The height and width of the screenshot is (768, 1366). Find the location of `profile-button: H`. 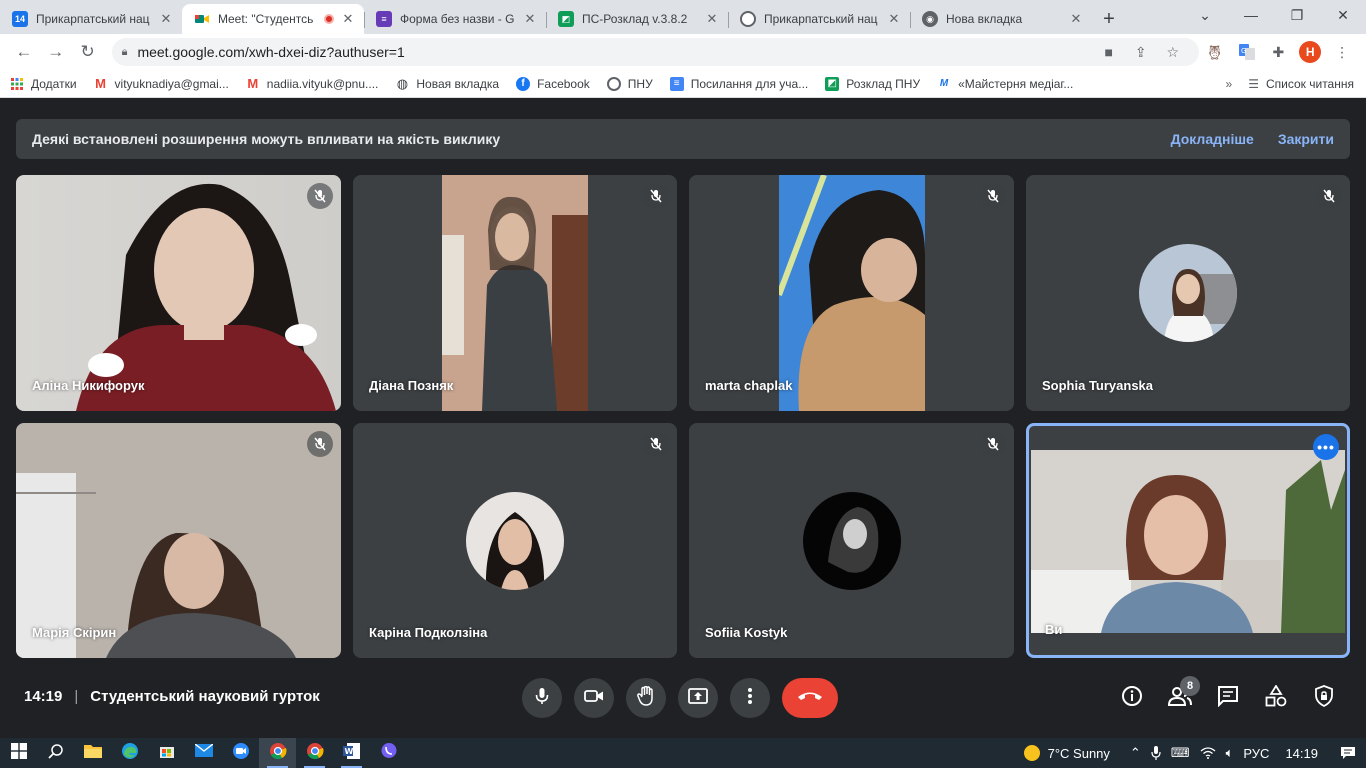

profile-button: H is located at coordinates (1310, 52).